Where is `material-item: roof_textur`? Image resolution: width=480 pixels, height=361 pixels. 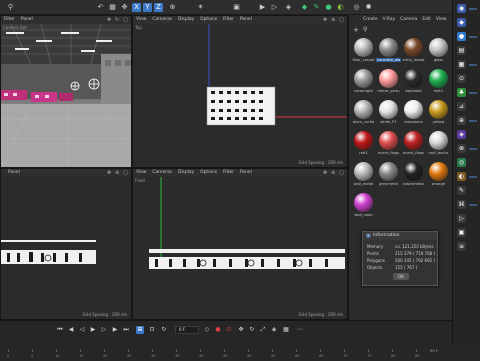
material-item: roof_textur is located at coordinates (438, 145).